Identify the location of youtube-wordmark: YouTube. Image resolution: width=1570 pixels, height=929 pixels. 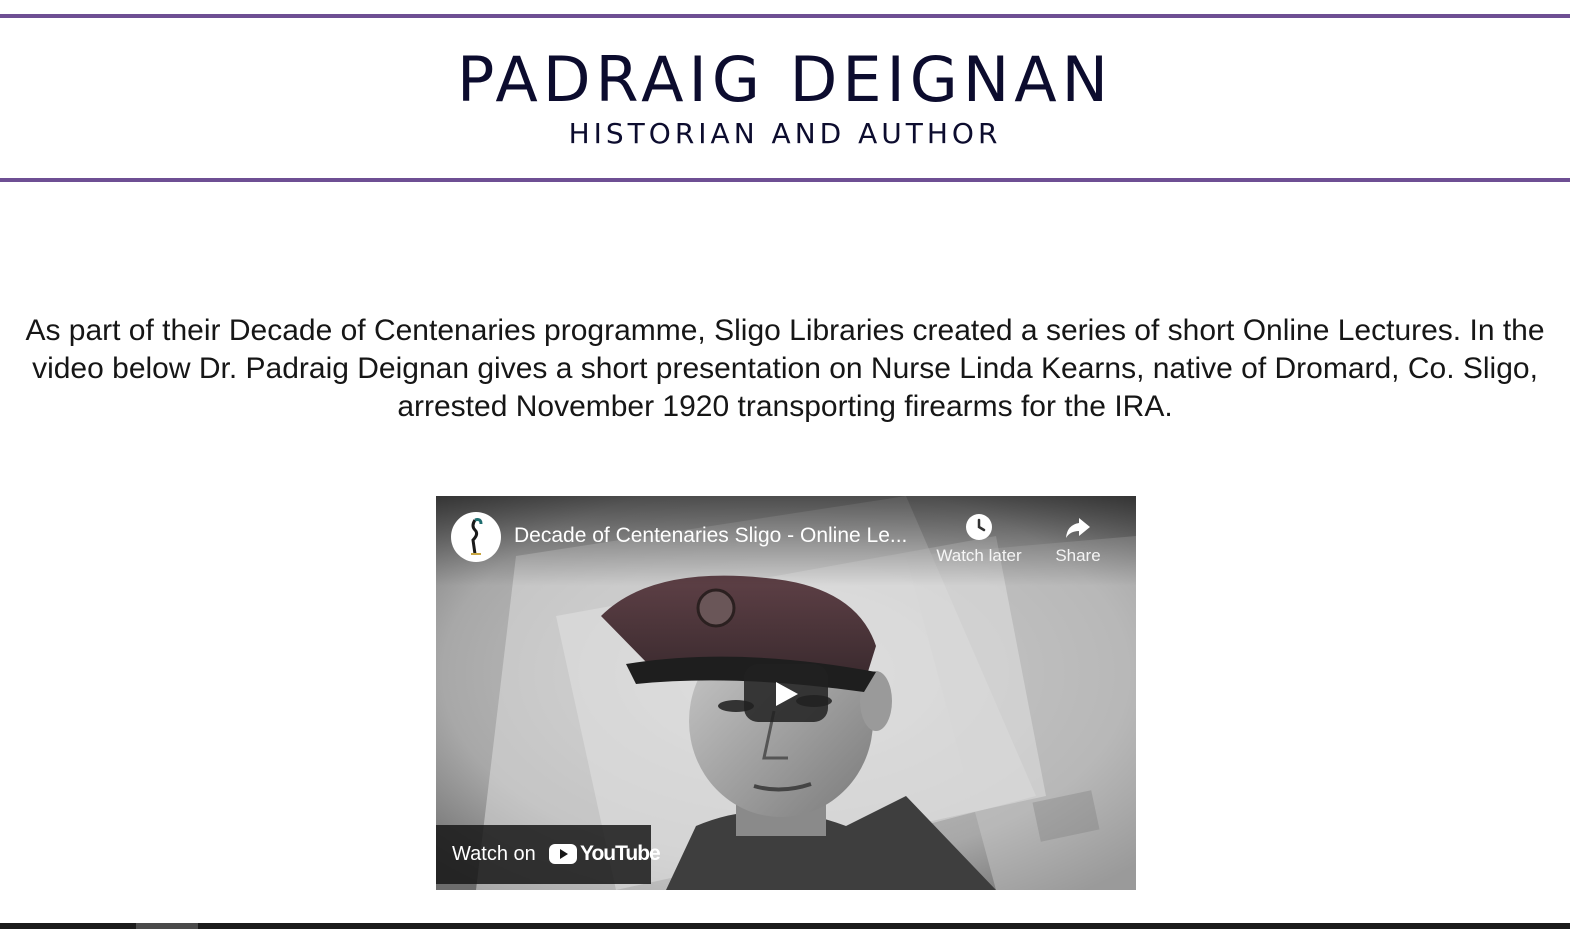
(620, 853).